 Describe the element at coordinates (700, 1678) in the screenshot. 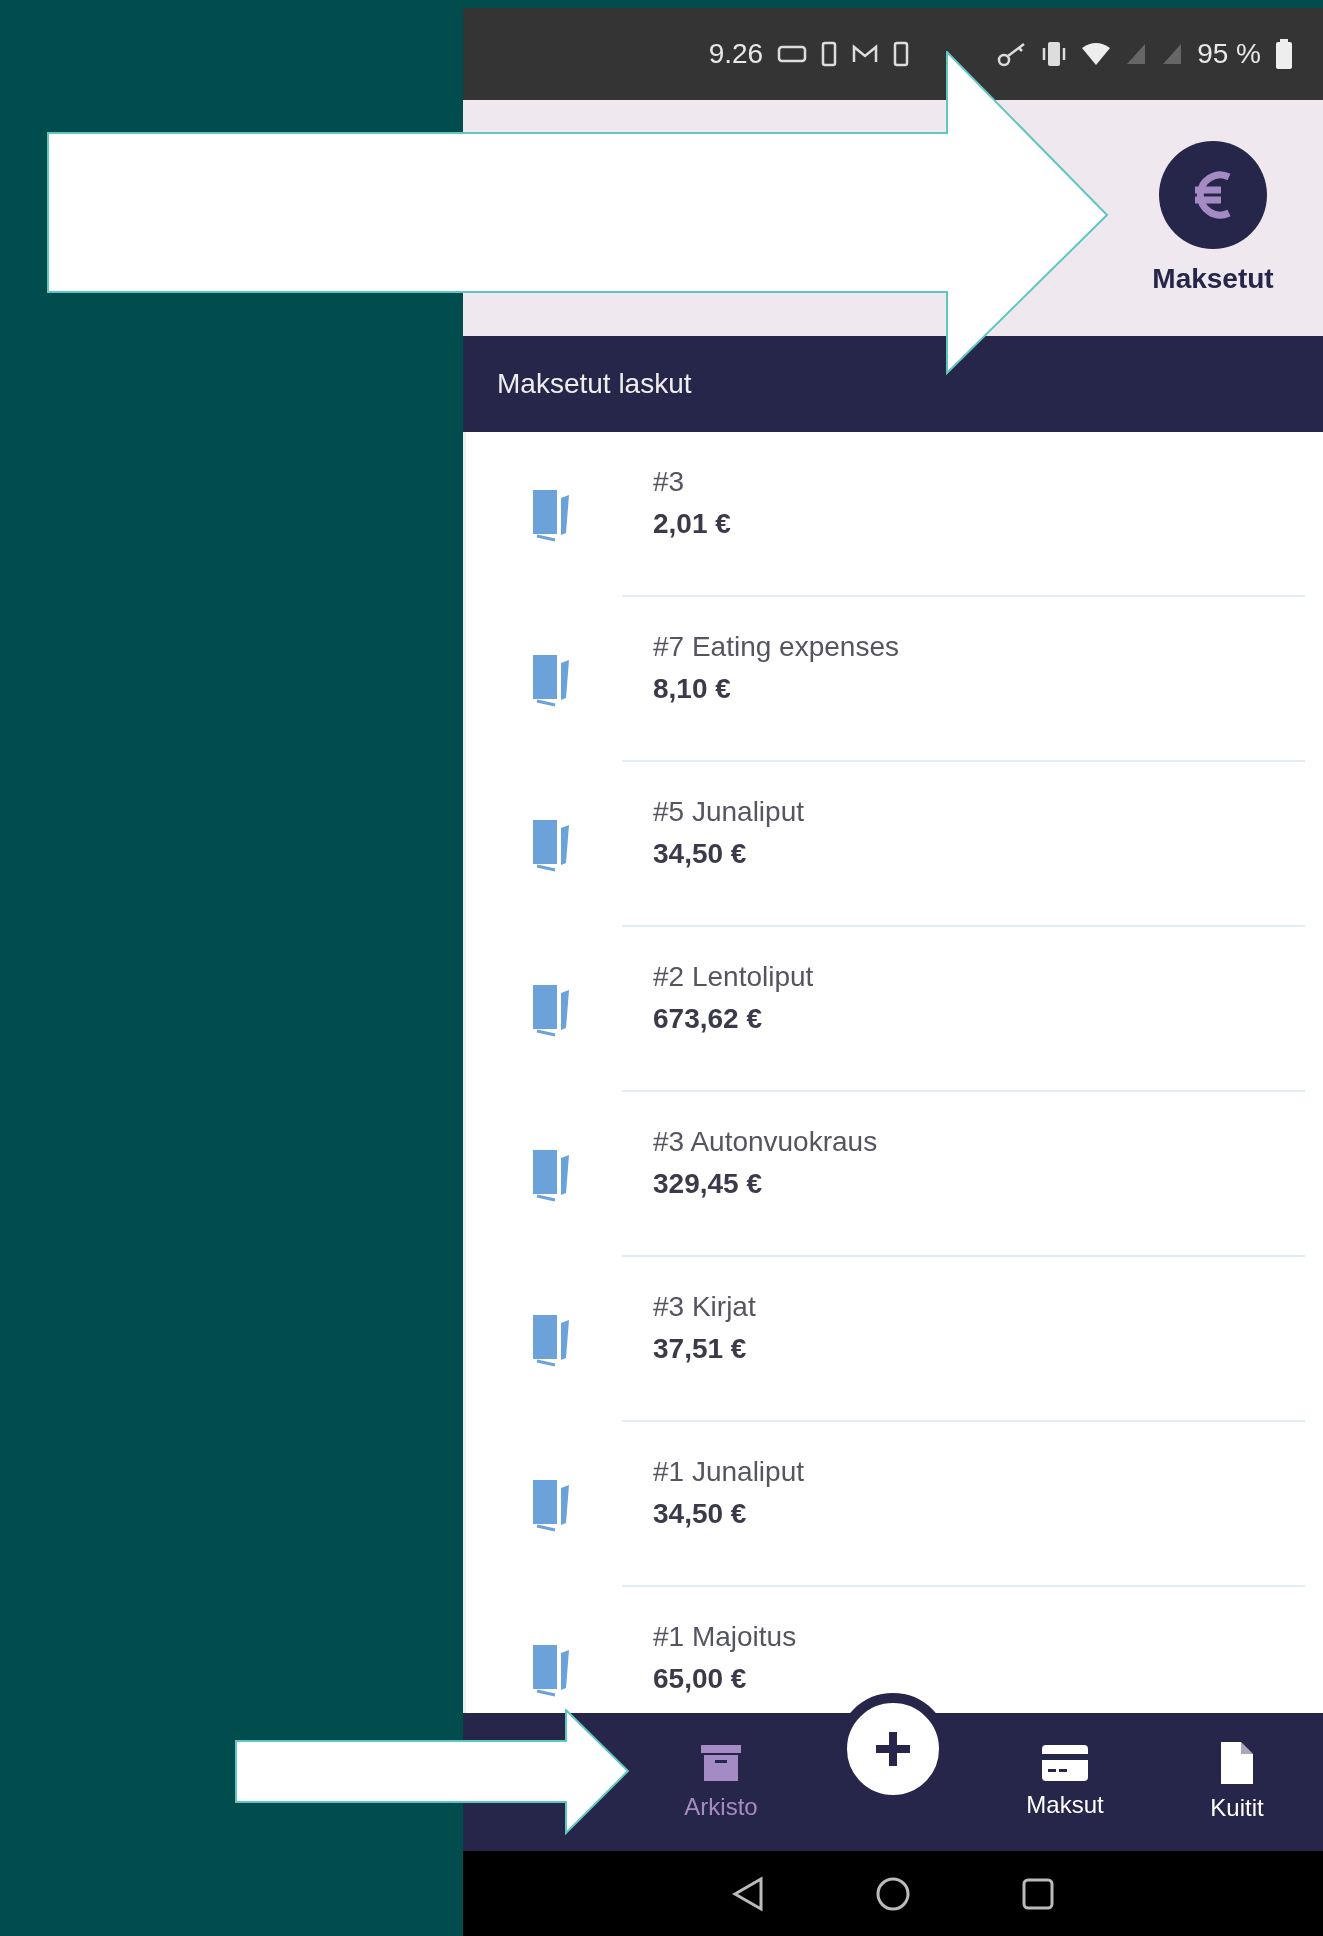

I see `invoice-amount: 65,00 €` at that location.